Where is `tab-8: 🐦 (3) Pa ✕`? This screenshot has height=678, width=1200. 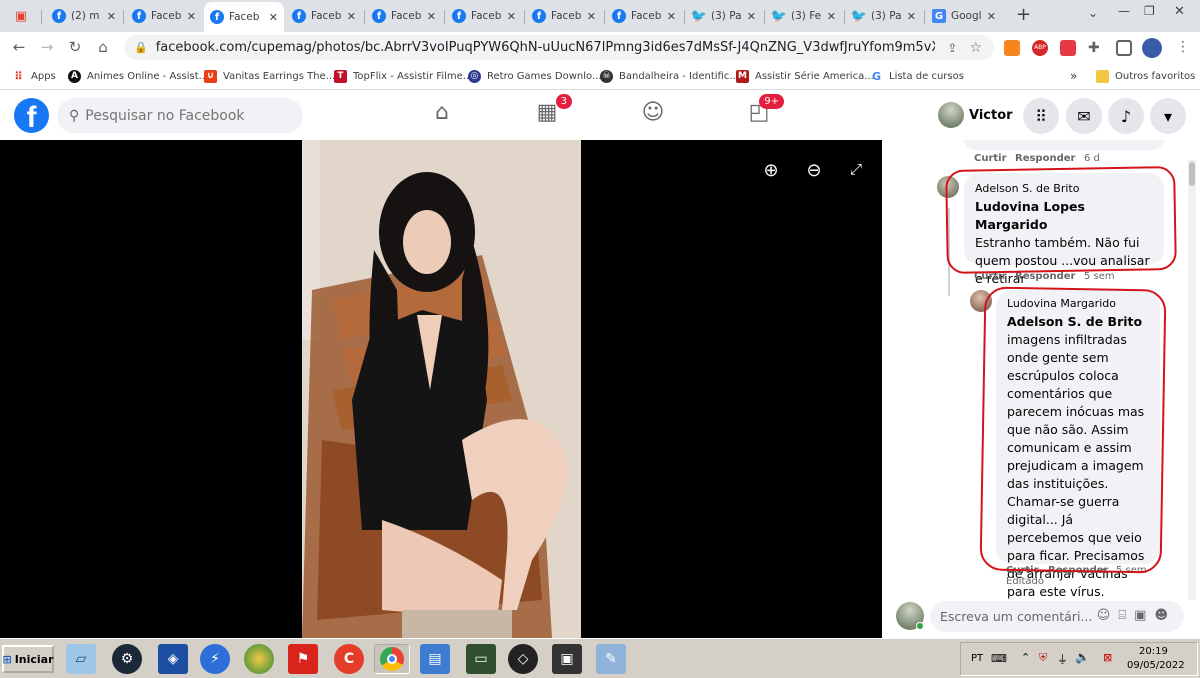 tab-8: 🐦 (3) Pa ✕ is located at coordinates (724, 16).